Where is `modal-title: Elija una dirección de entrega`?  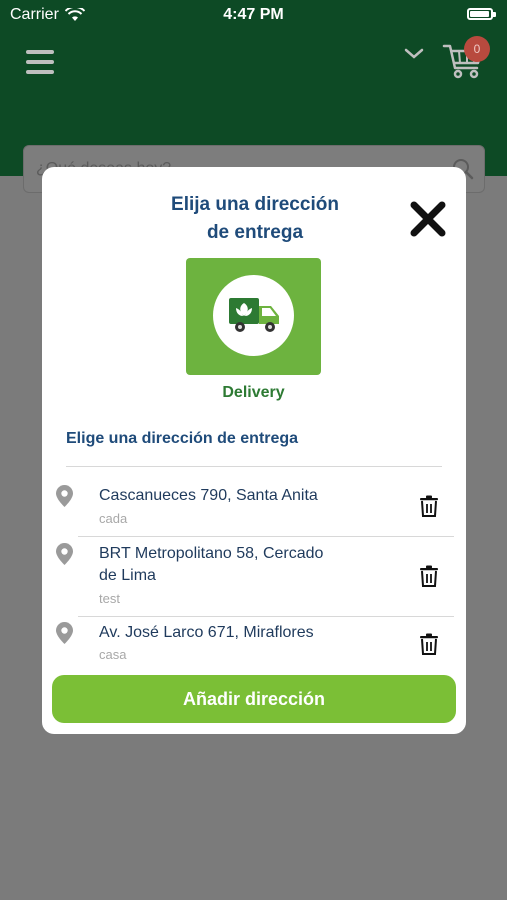
modal-title: Elija una dirección de entrega is located at coordinates (255, 218).